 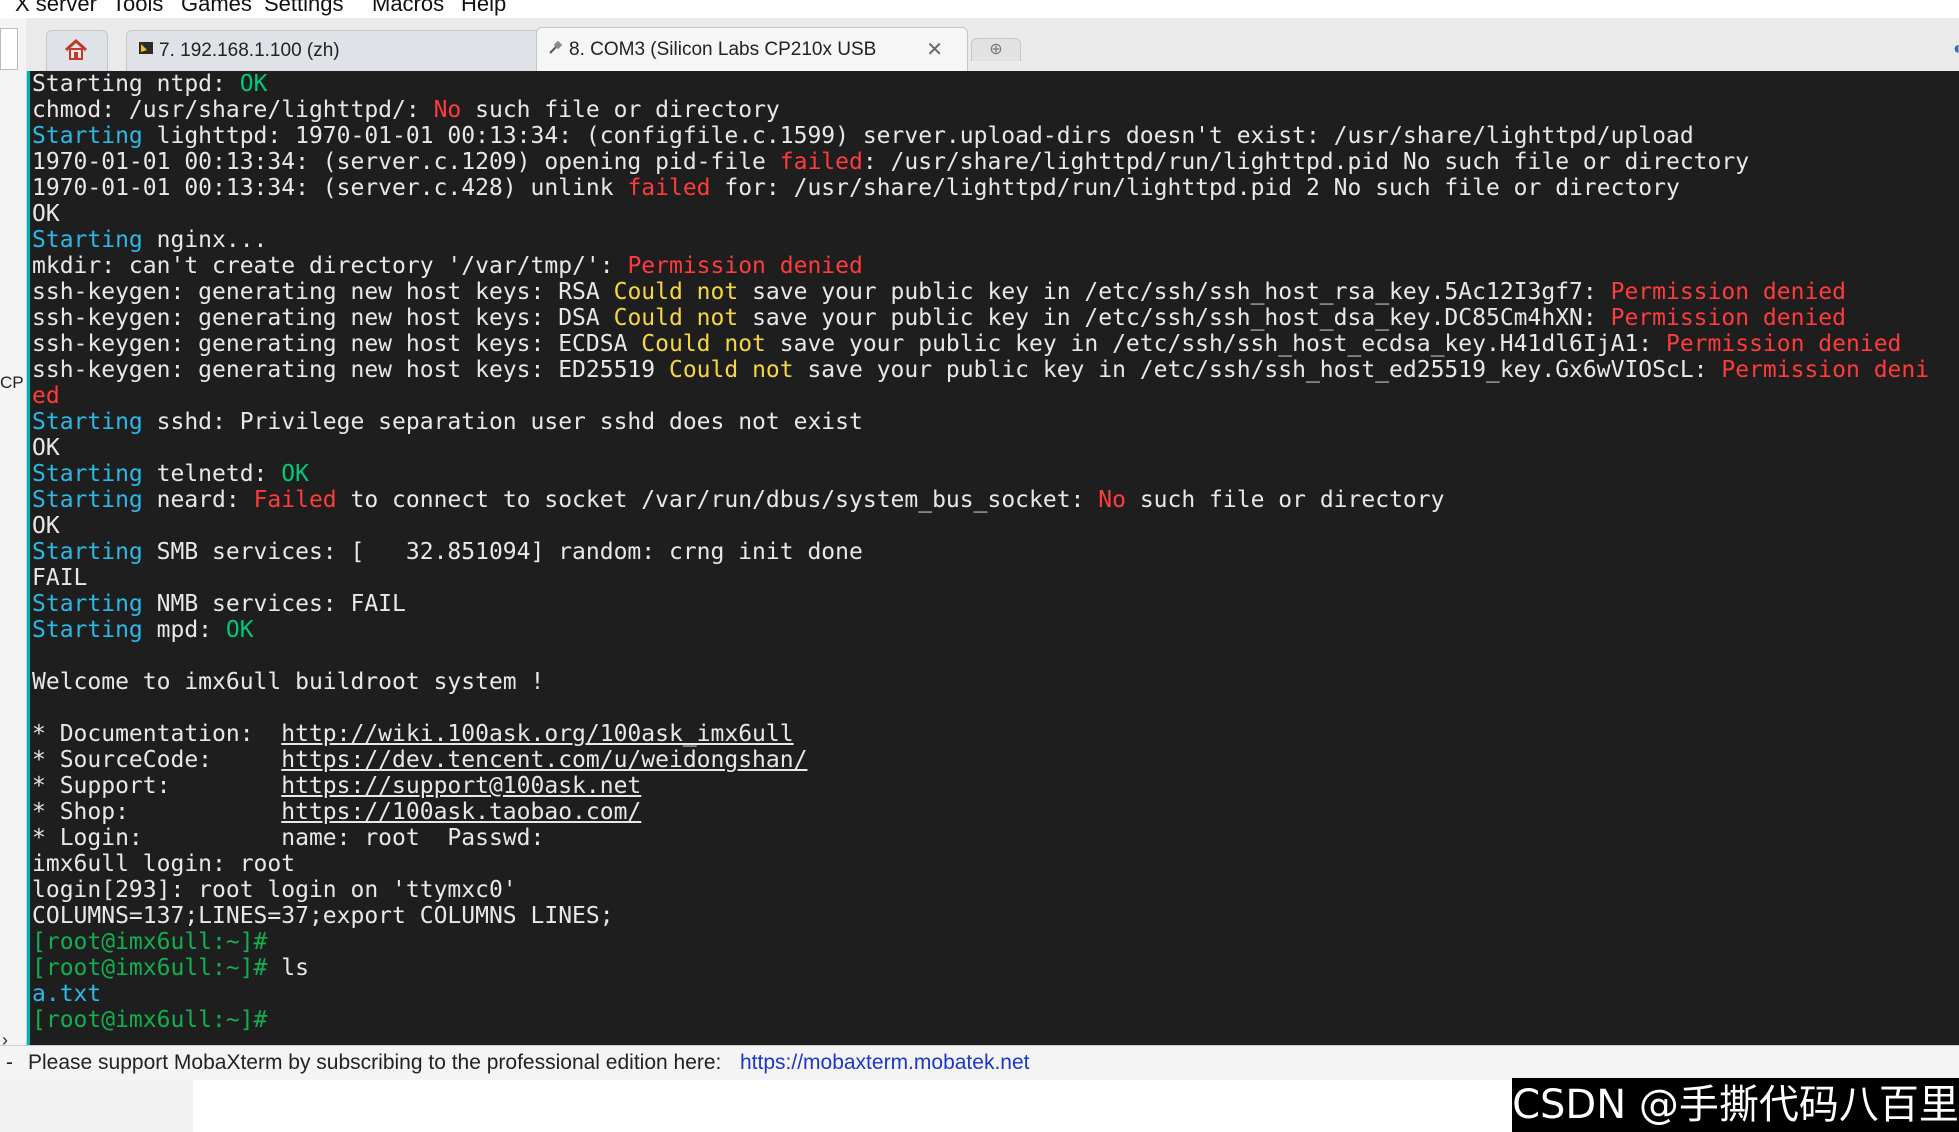 I want to click on tab-home, so click(x=77, y=50).